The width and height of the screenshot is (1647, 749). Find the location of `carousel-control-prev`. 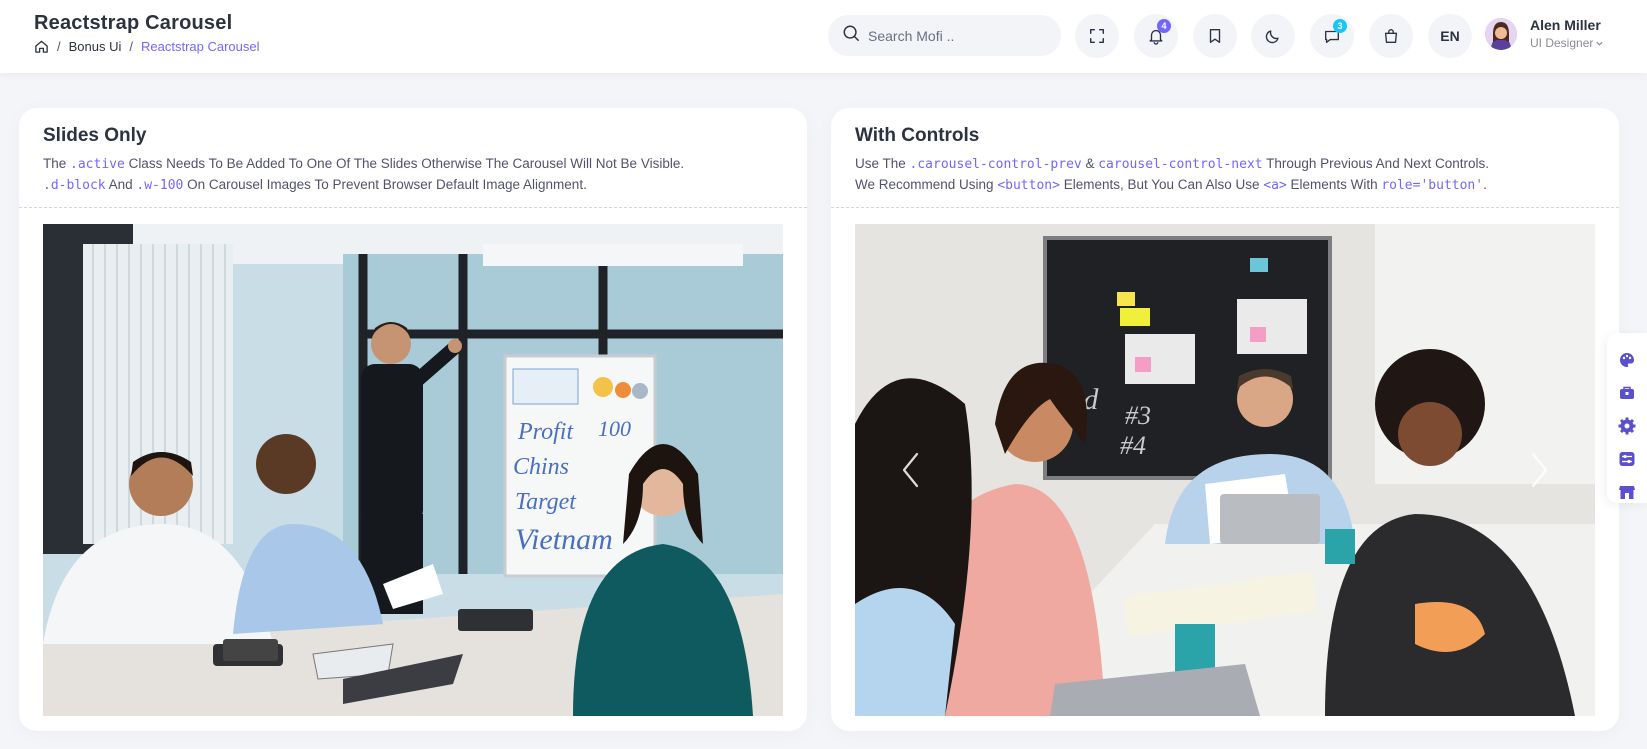

carousel-control-prev is located at coordinates (910, 470).